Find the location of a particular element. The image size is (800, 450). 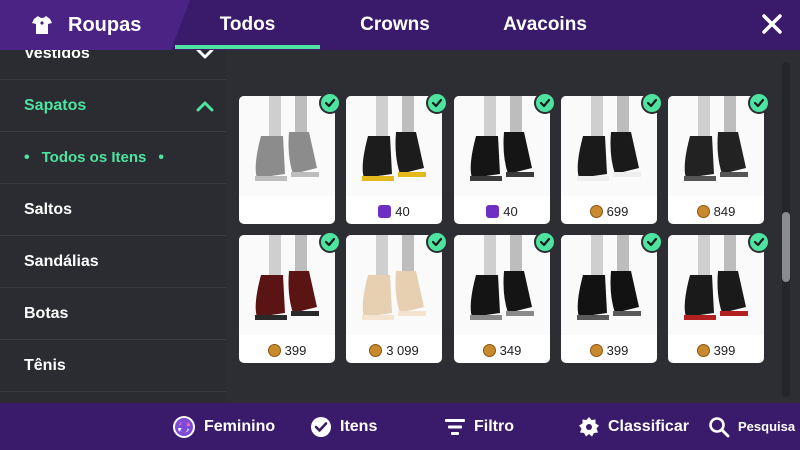

tab-bar: Todos Crowns Avacoins is located at coordinates (397, 25).